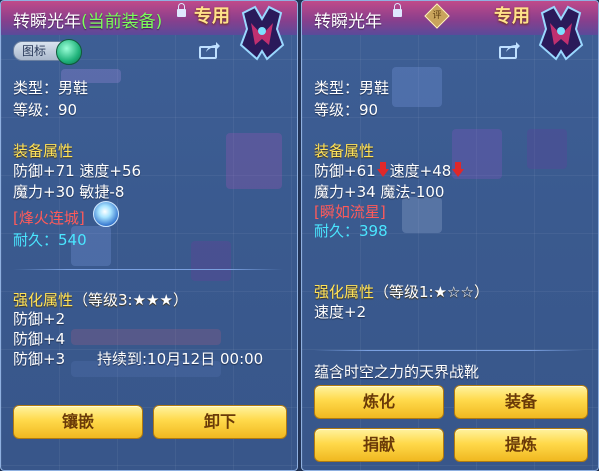  Describe the element at coordinates (34, 51) in the screenshot. I see `toggle-label: 图标` at that location.